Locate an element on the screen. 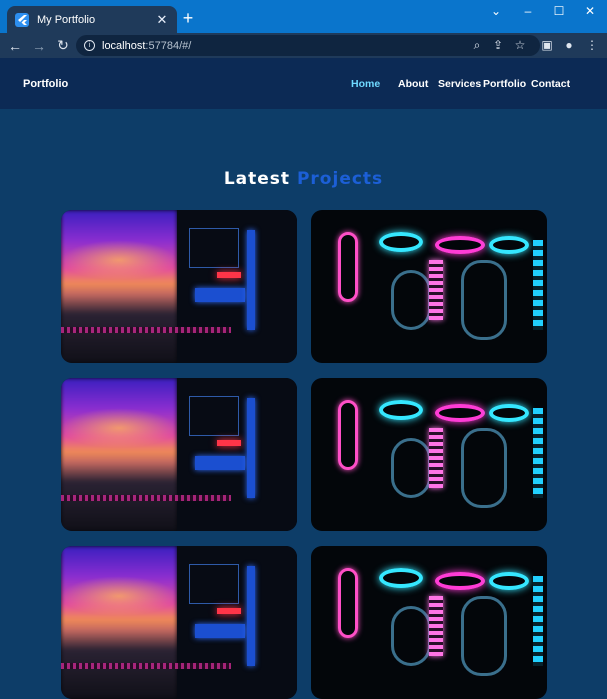  menu-icon: ⋮ is located at coordinates (592, 45).